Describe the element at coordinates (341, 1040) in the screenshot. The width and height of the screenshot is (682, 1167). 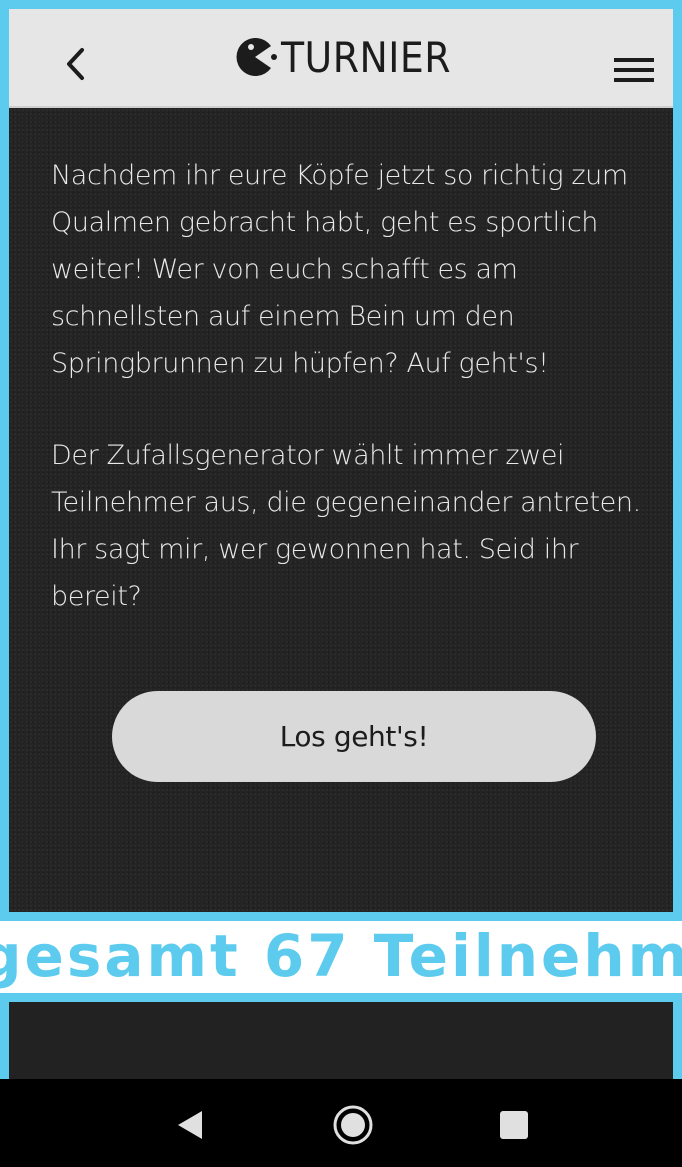
I see `content-bottom` at that location.